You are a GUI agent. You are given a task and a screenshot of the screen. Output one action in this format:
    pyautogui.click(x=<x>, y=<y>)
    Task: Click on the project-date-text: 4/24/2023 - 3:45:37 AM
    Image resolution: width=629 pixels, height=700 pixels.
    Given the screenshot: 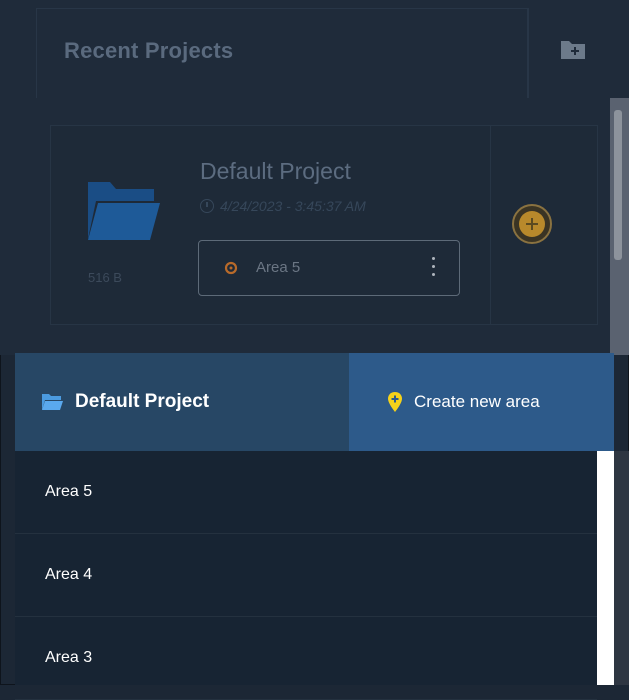 What is the action you would take?
    pyautogui.click(x=293, y=206)
    